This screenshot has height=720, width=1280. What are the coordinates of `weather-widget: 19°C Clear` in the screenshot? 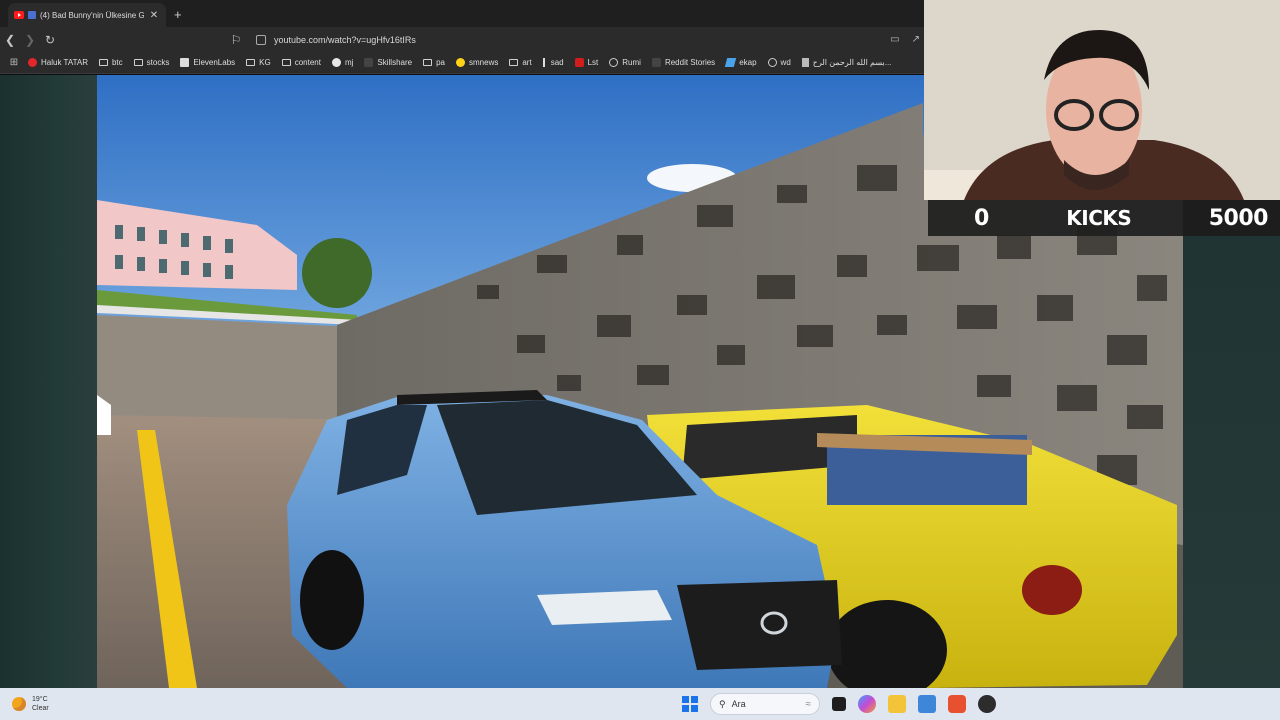 It's located at (30, 704).